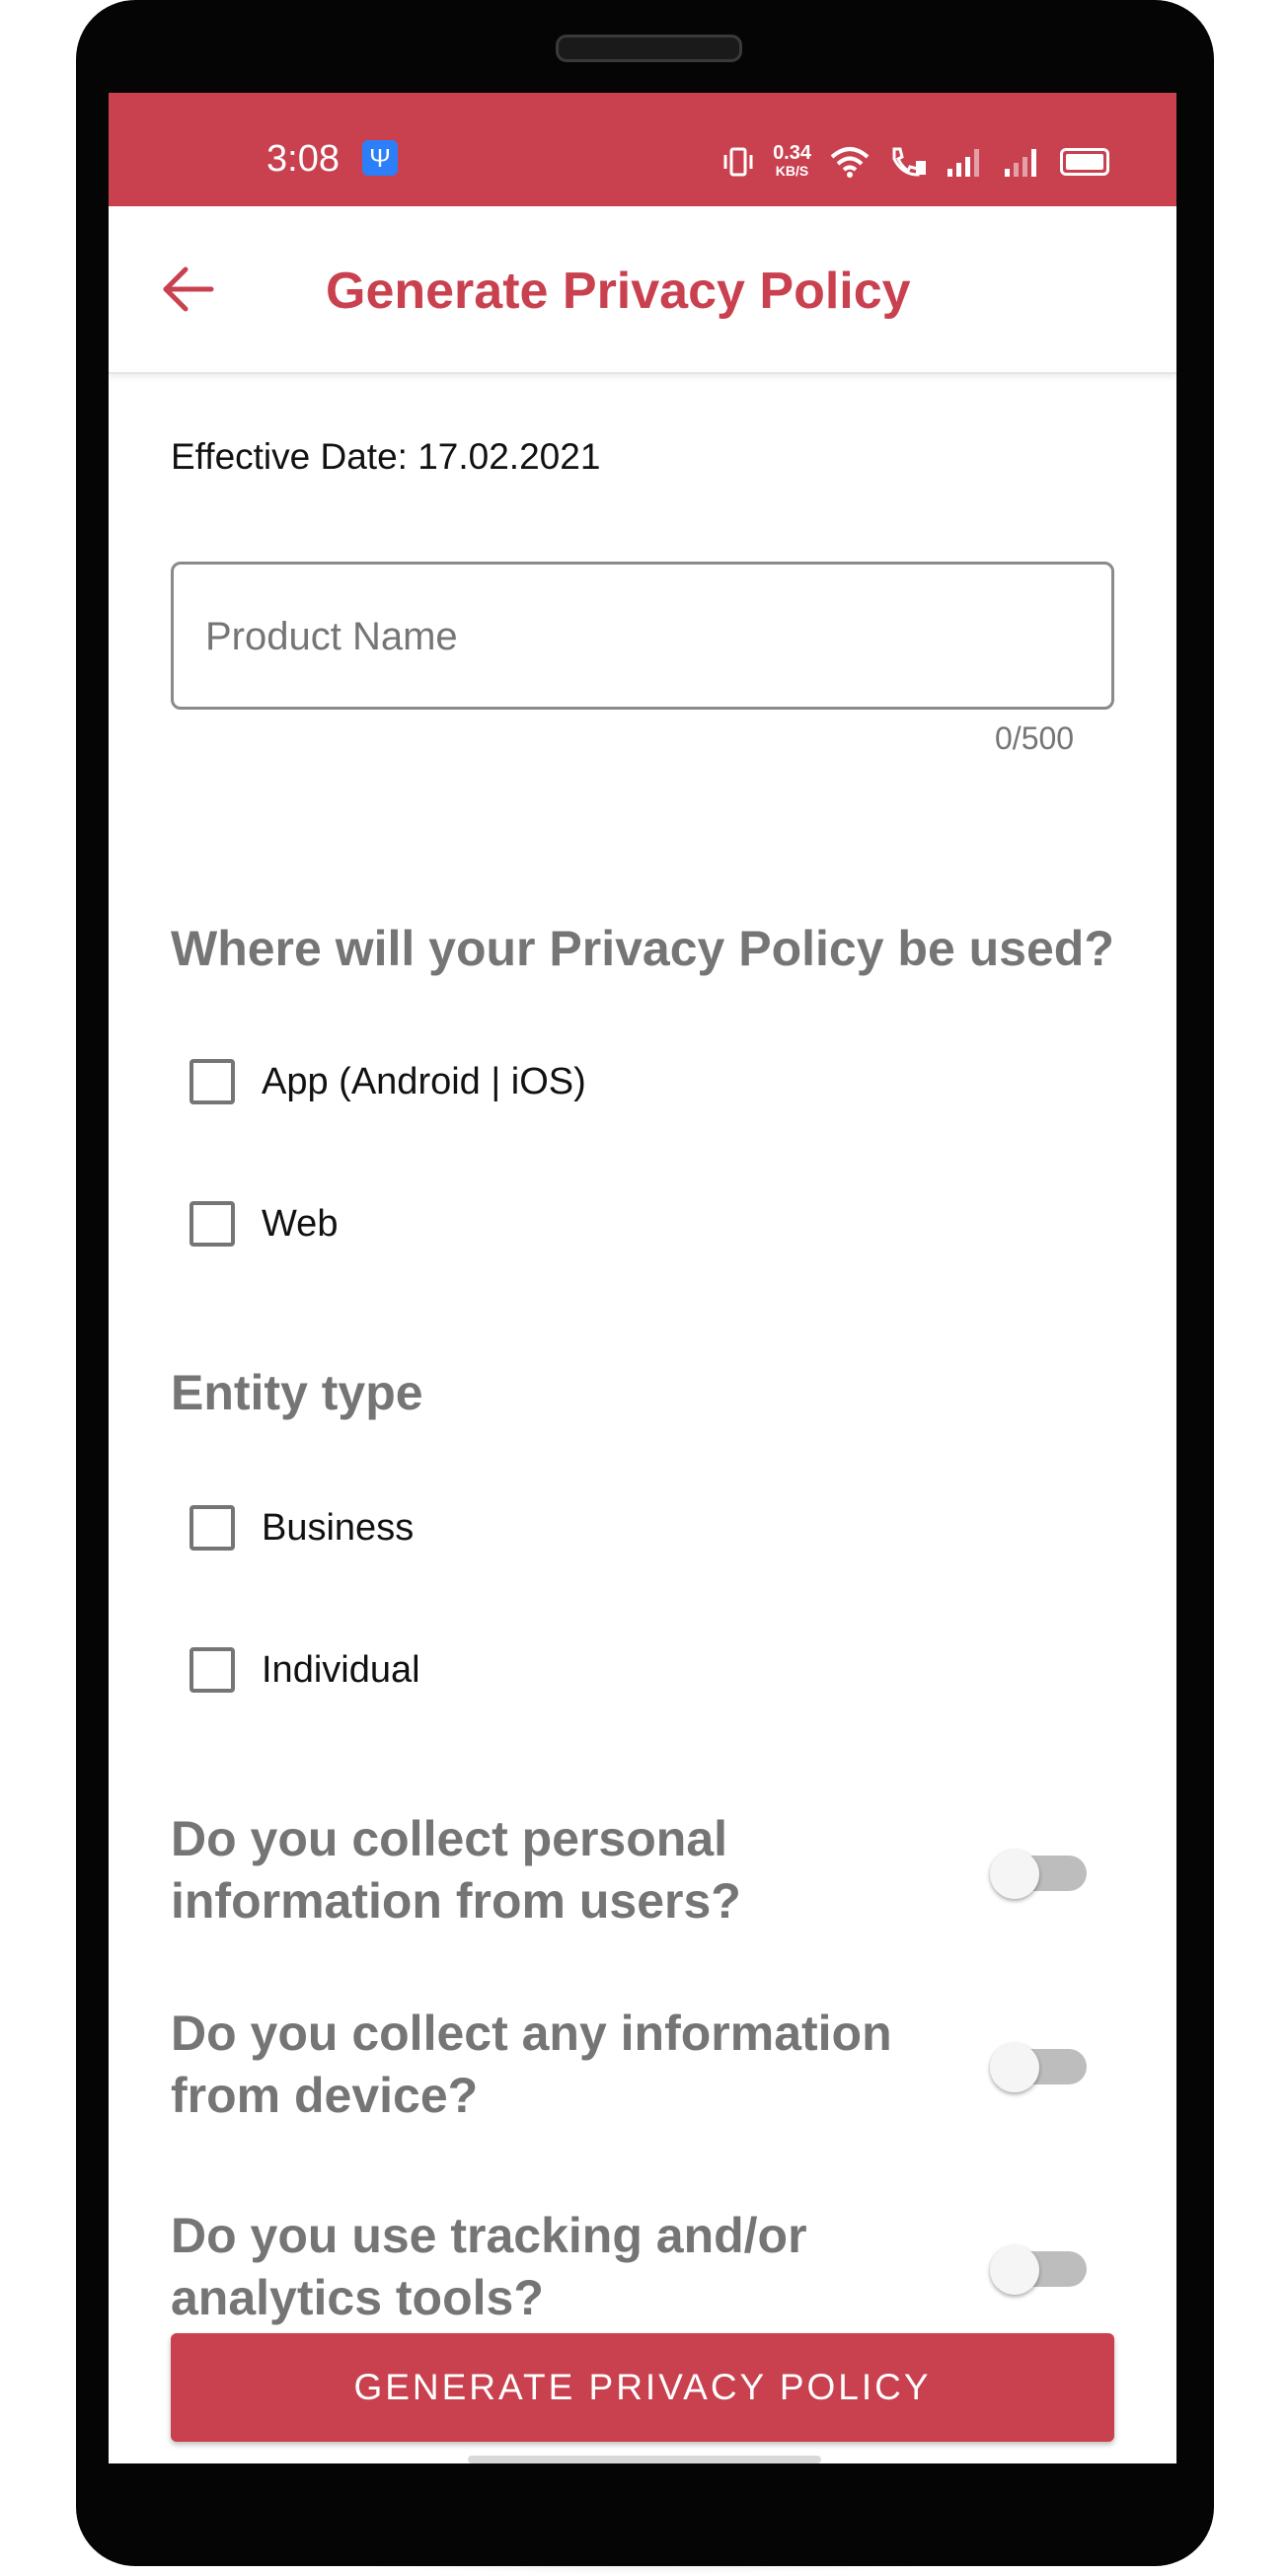  What do you see at coordinates (188, 290) in the screenshot?
I see `arrow-left-icon` at bounding box center [188, 290].